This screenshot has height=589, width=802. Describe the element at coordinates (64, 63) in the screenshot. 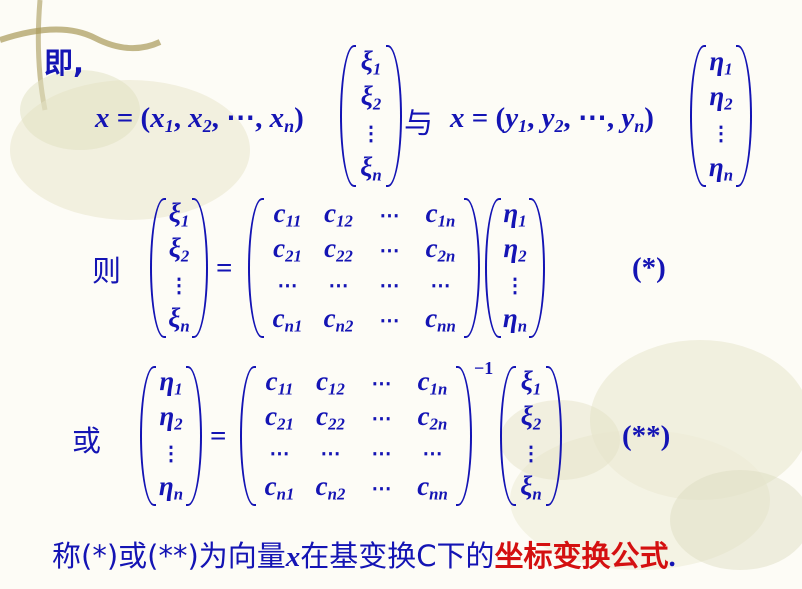

I see `lead-text: 即,` at that location.